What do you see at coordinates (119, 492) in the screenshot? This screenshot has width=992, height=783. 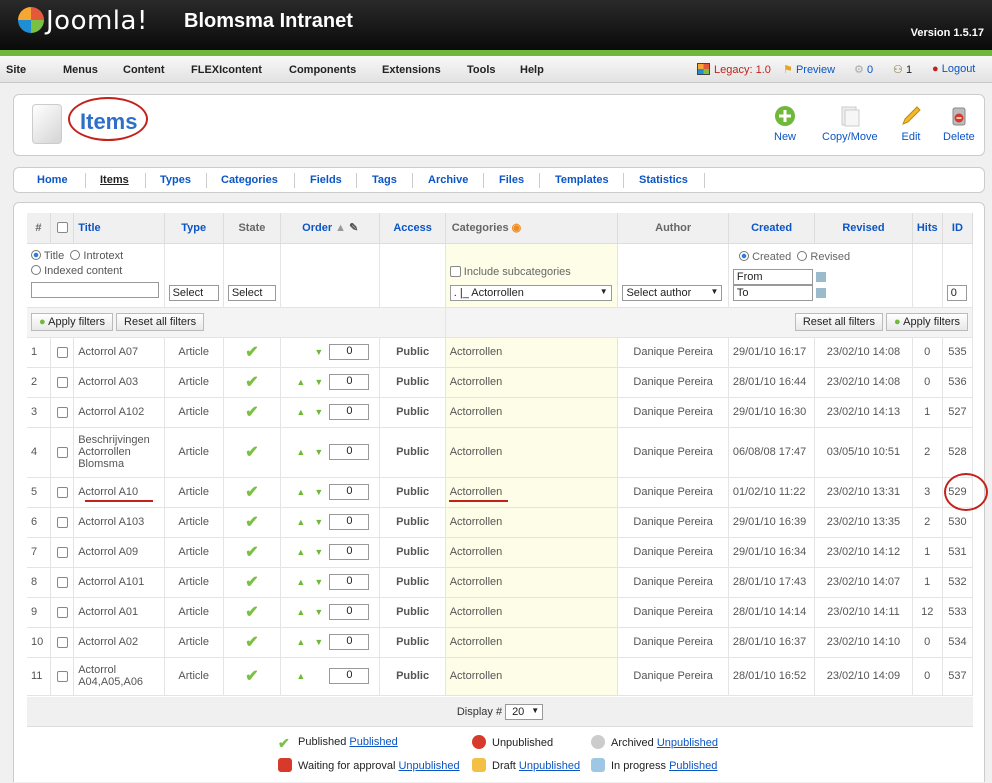 I see `item-title-link: Actorrol A10` at bounding box center [119, 492].